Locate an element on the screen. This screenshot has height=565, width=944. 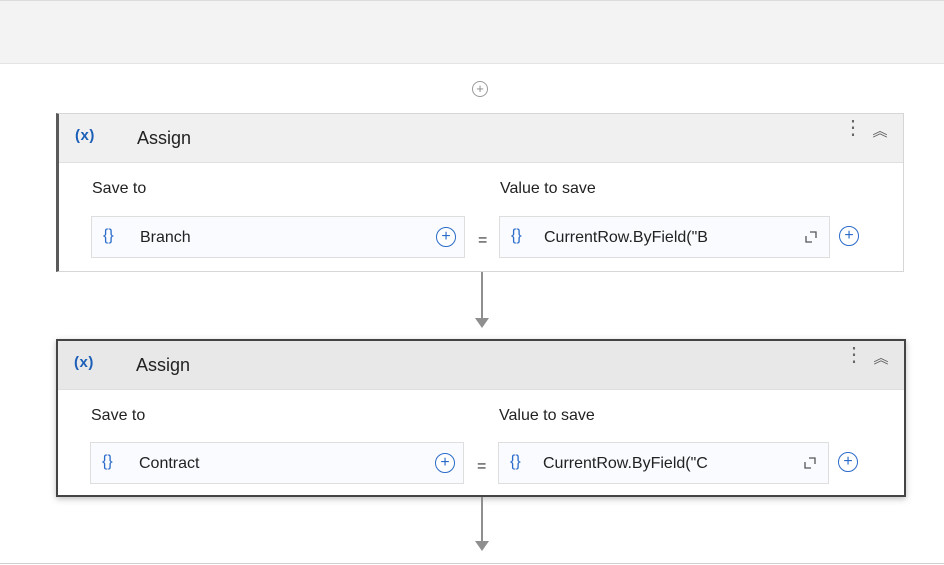
save-to-field: {} Contract + is located at coordinates (277, 463).